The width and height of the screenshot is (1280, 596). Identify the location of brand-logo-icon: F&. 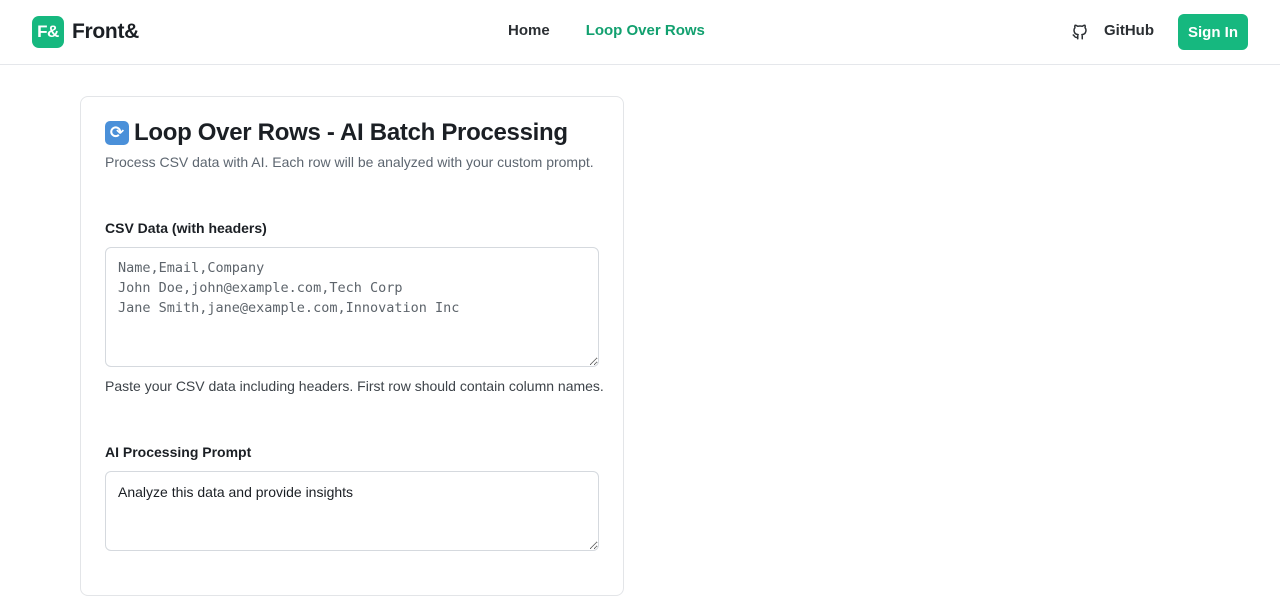
(48, 32).